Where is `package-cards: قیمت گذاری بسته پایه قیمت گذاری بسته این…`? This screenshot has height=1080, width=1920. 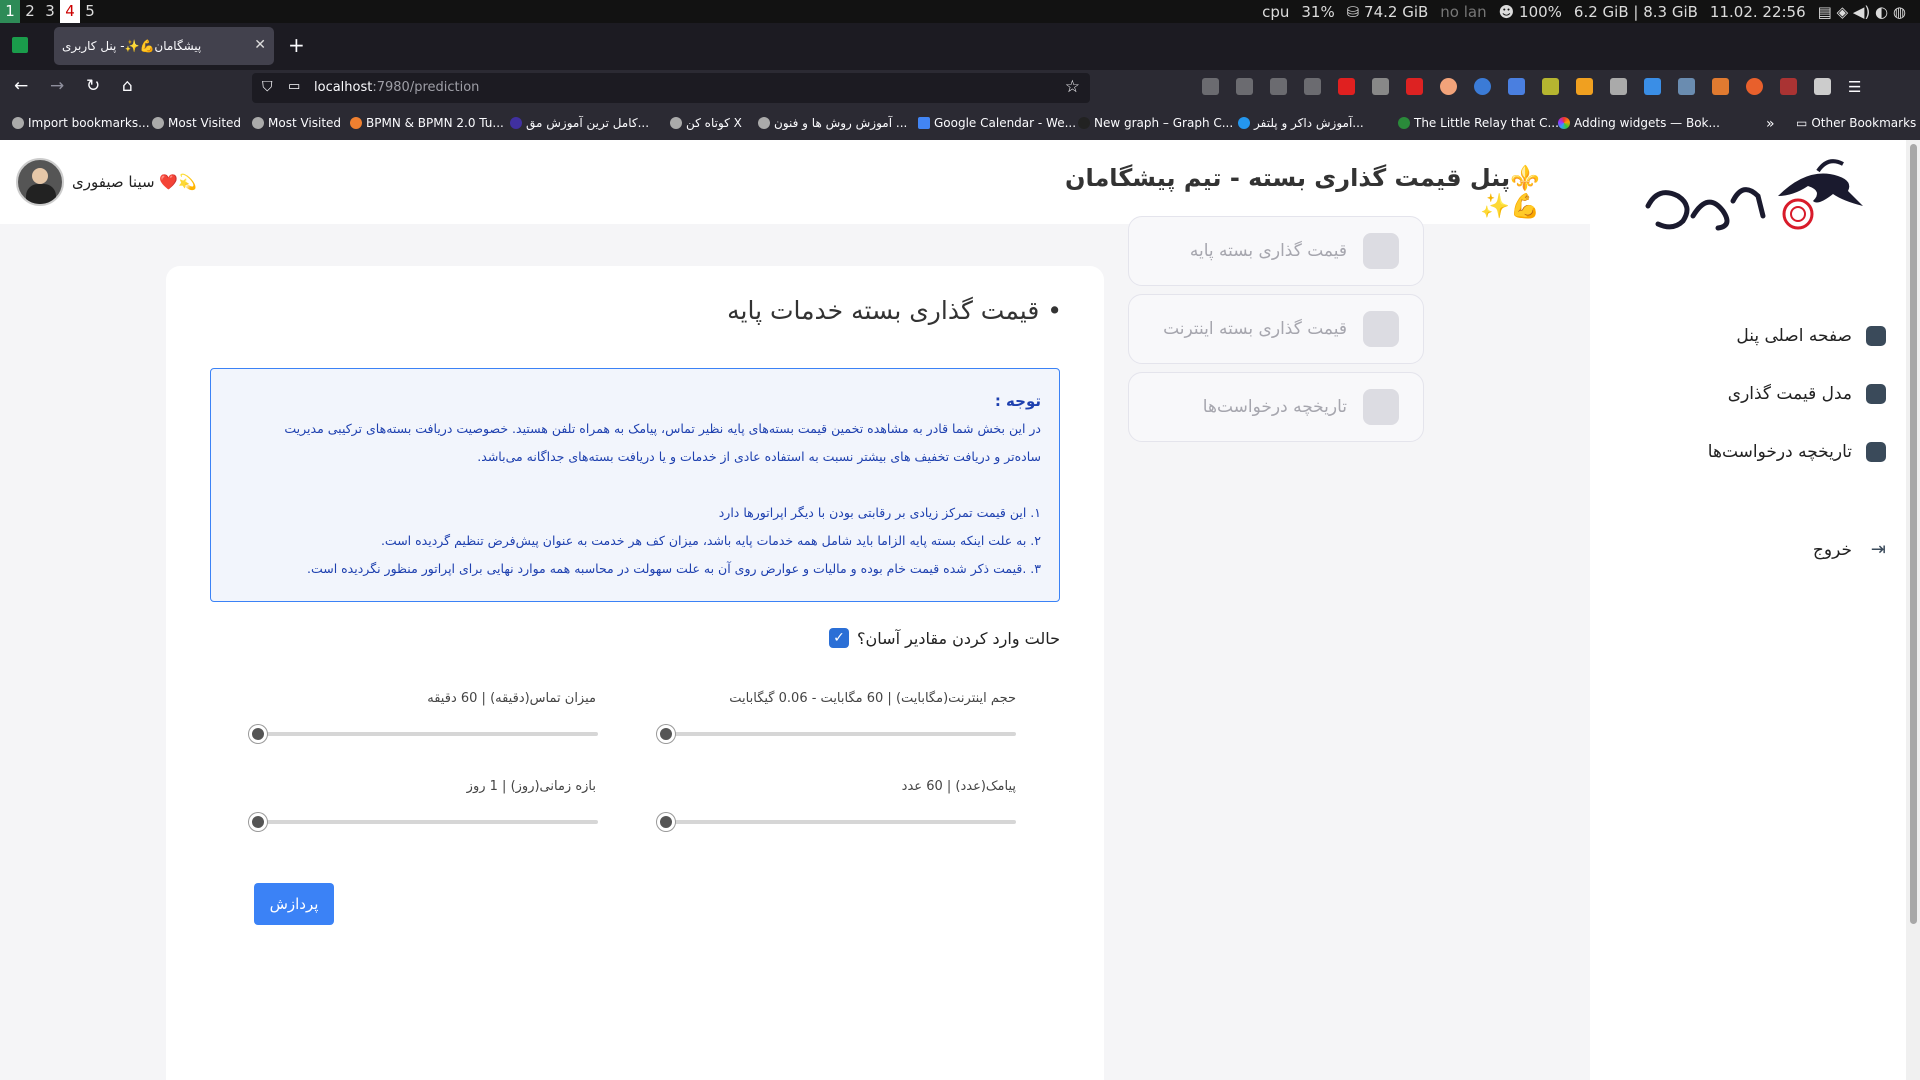 package-cards: قیمت گذاری بسته پایه قیمت گذاری بسته این… is located at coordinates (1276, 333).